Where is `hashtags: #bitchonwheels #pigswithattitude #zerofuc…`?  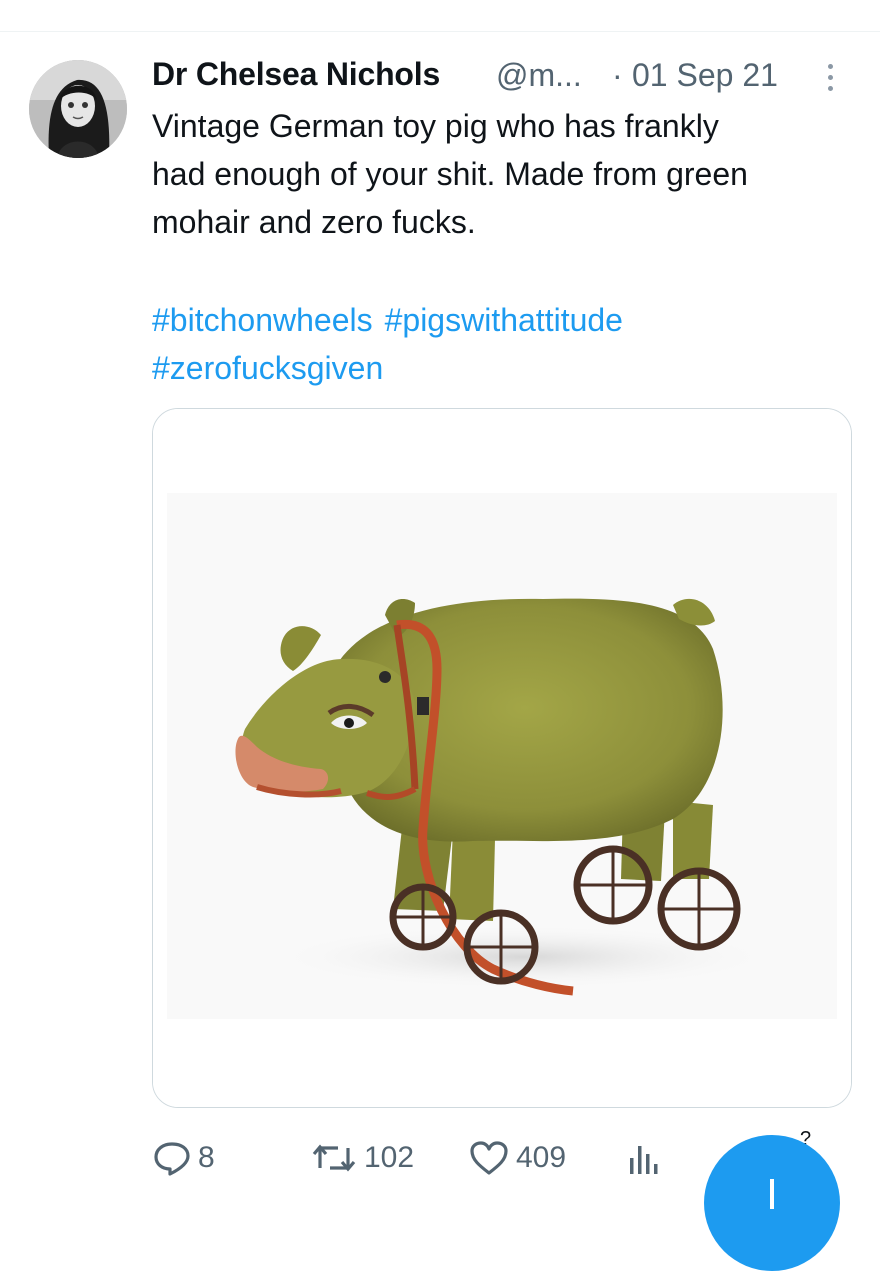
hashtags: #bitchonwheels #pigswithattitude #zerofuc… is located at coordinates (507, 344).